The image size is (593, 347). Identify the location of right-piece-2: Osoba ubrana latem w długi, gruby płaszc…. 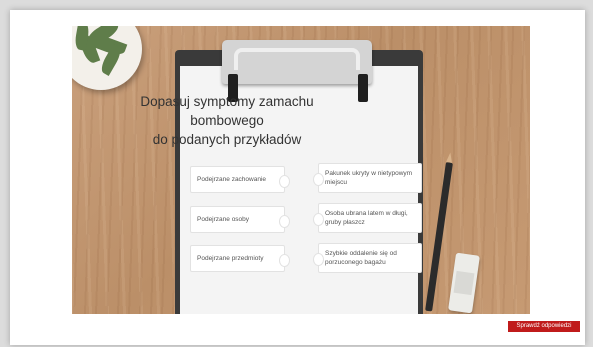
(367, 218).